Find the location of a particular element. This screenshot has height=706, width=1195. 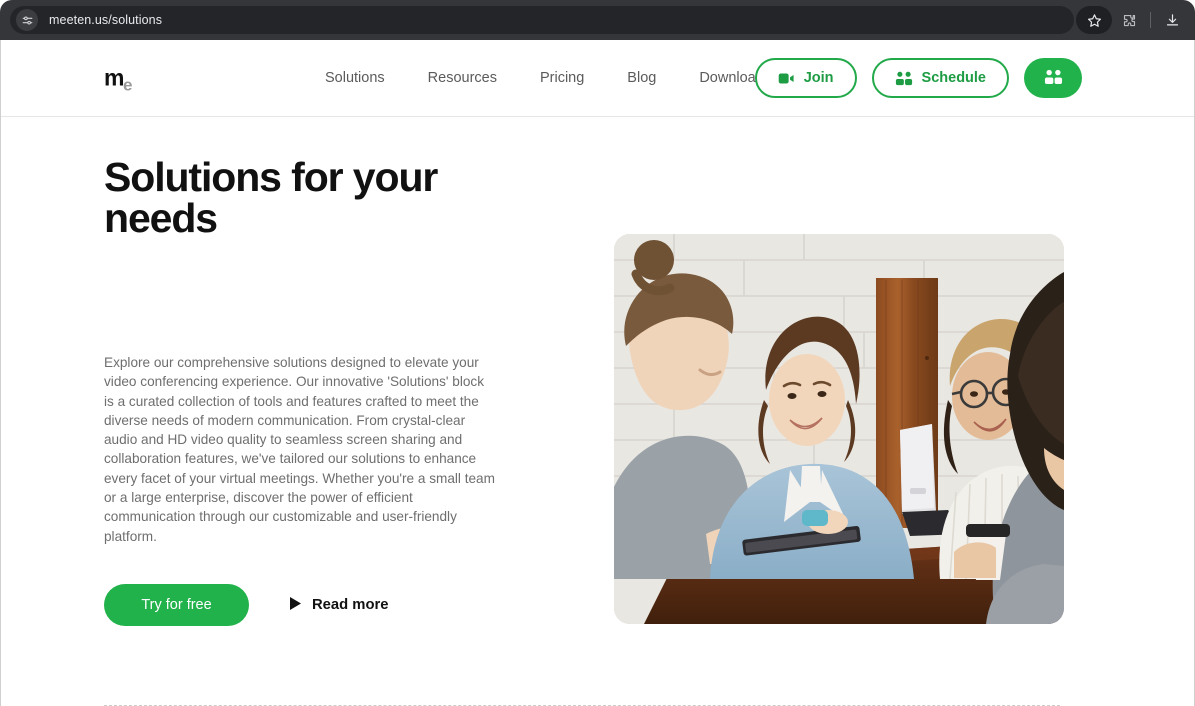

logo-mark-e: e is located at coordinates (127, 85).